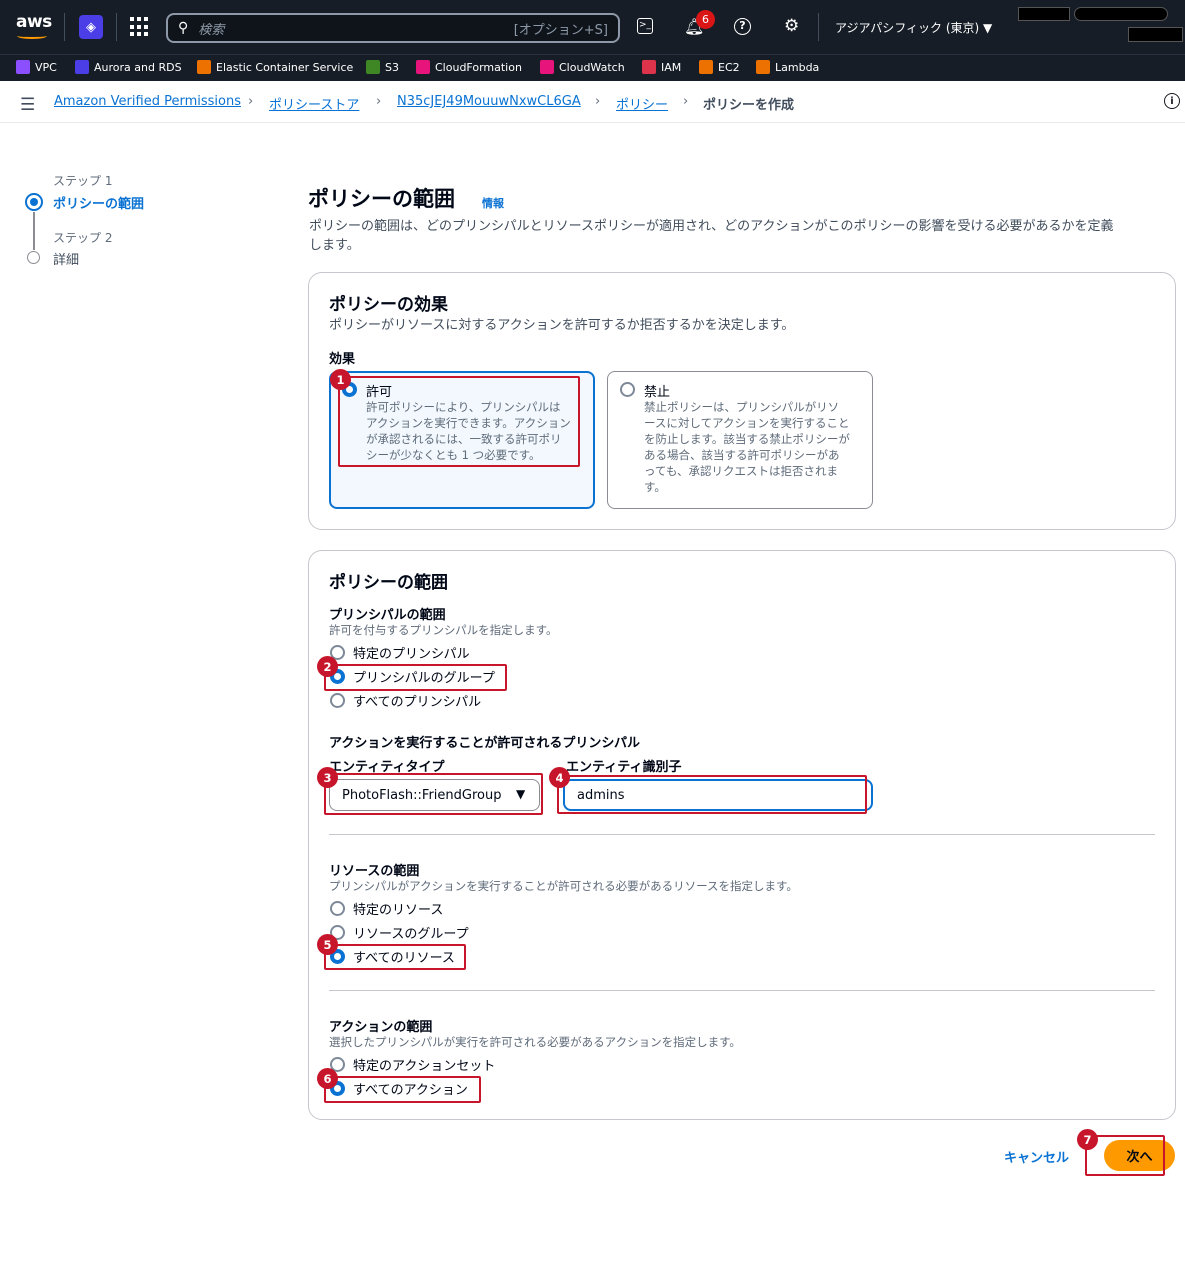 The image size is (1185, 1267). What do you see at coordinates (327, 1078) in the screenshot?
I see `annotation-marker-6: 6` at bounding box center [327, 1078].